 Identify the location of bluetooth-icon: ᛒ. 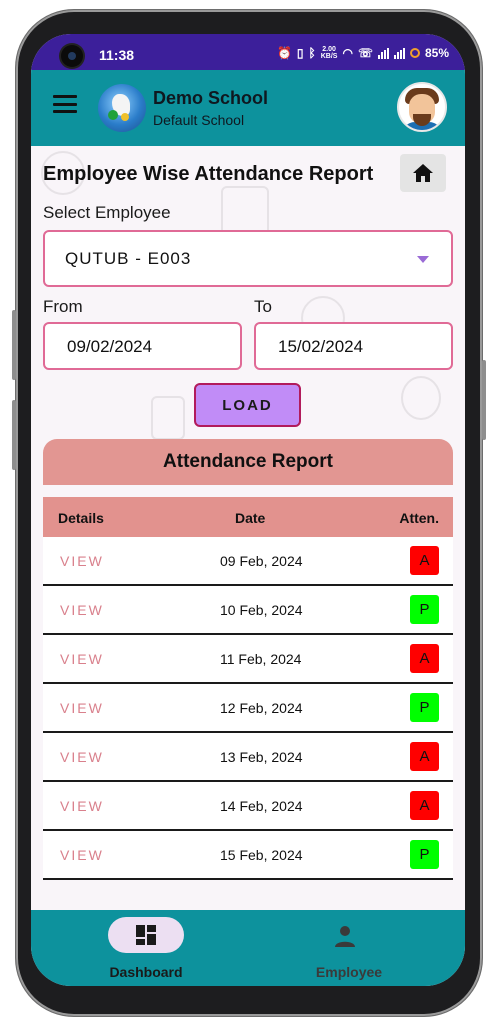
(312, 53).